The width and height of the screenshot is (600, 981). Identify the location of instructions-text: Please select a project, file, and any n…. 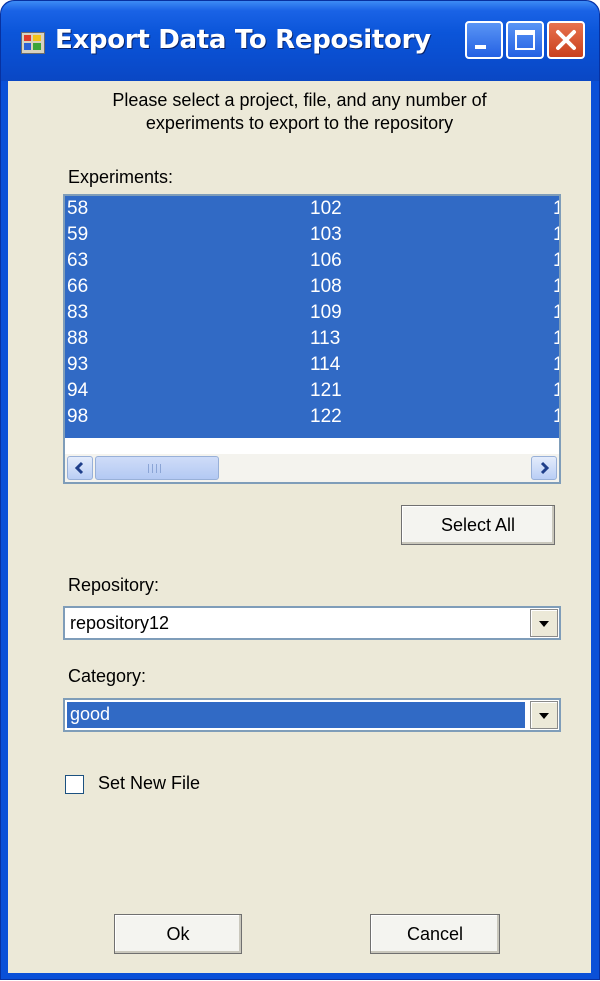
(299, 112).